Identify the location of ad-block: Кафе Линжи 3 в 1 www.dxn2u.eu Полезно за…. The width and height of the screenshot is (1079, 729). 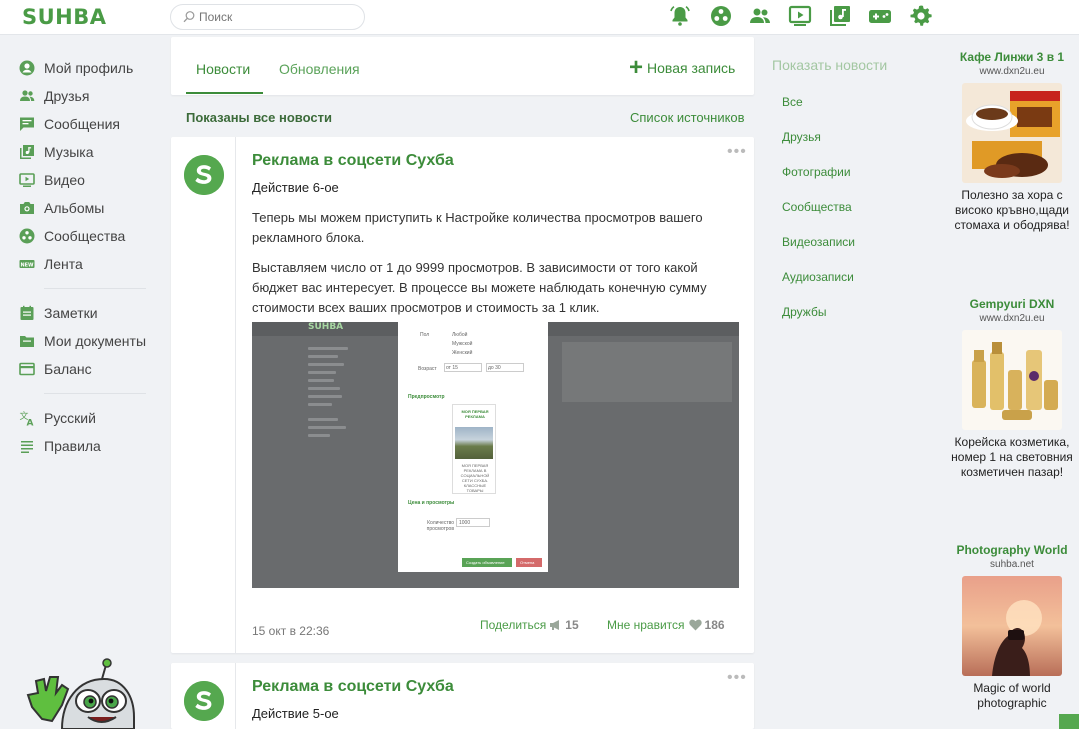
(1012, 141).